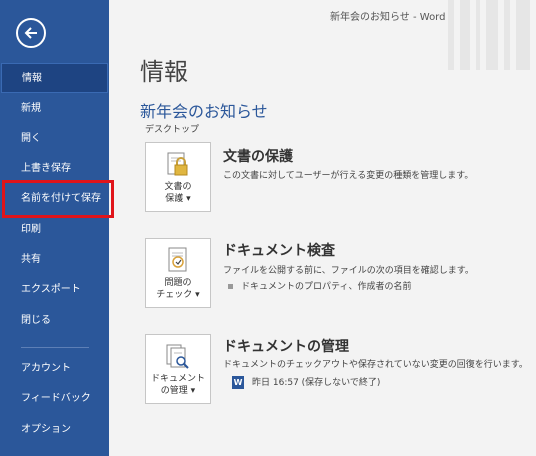 Image resolution: width=536 pixels, height=456 pixels. What do you see at coordinates (230, 286) in the screenshot?
I see `bullet-icon` at bounding box center [230, 286].